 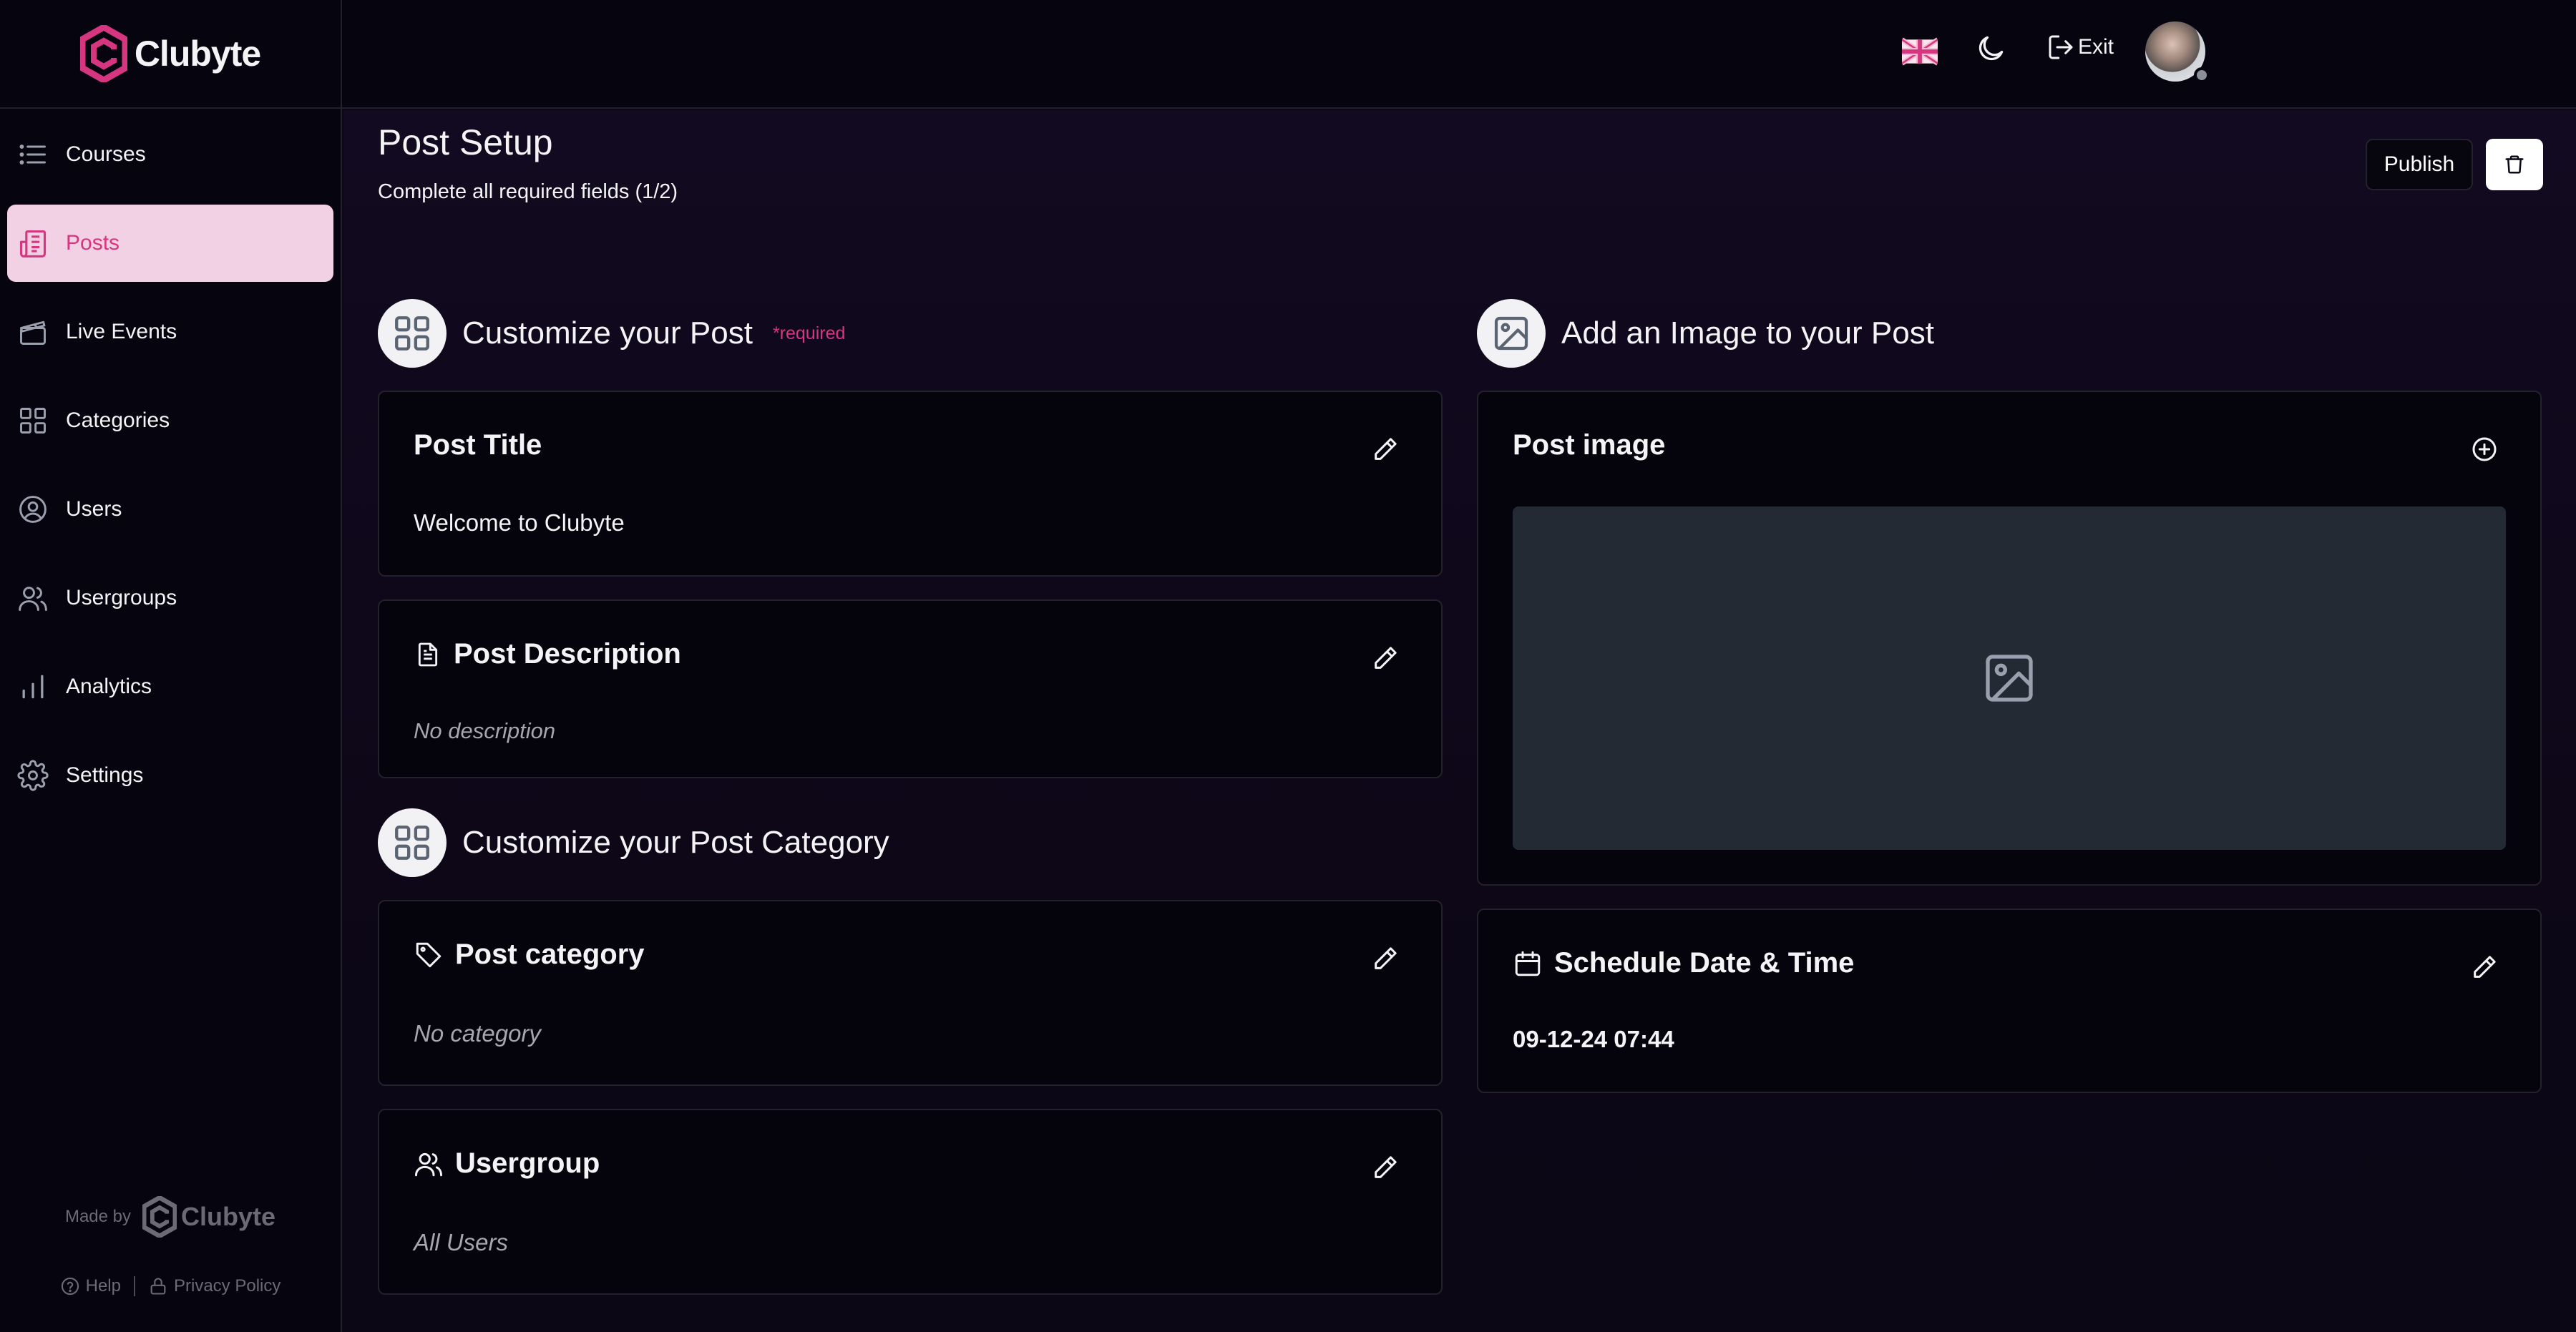 What do you see at coordinates (122, 331) in the screenshot?
I see `sidebar-item-label: Live Events` at bounding box center [122, 331].